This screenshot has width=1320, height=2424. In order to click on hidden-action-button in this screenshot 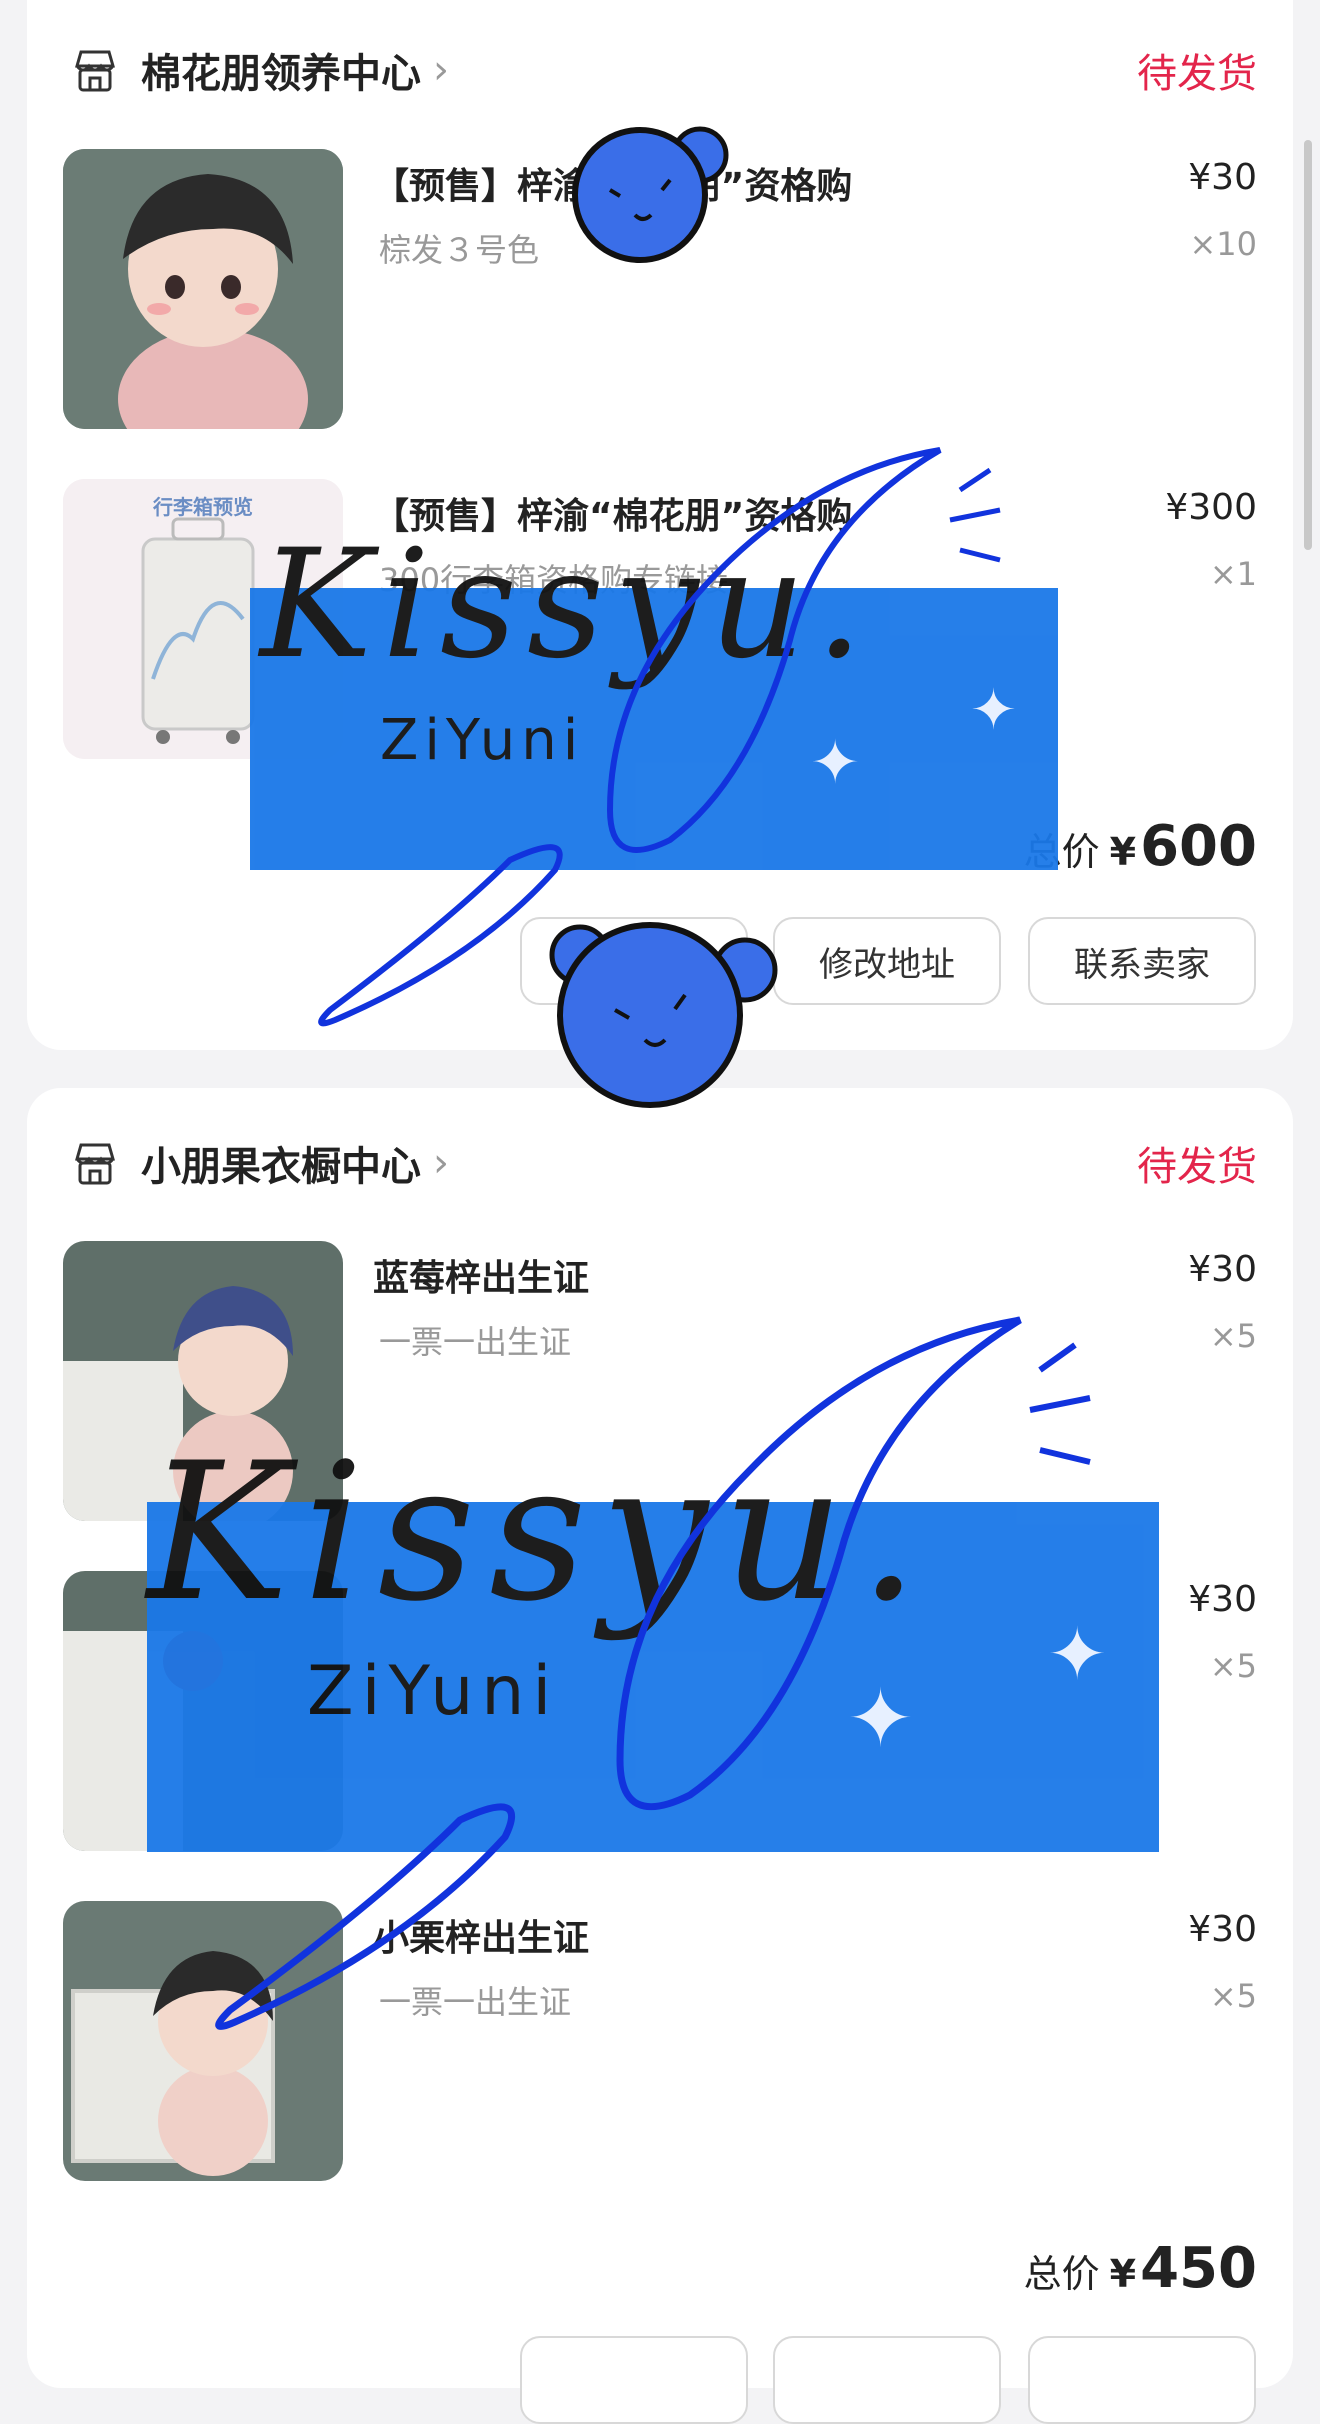, I will do `click(634, 961)`.